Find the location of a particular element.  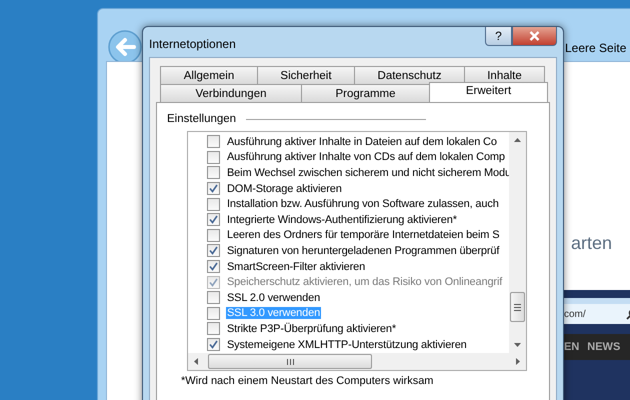

close-button is located at coordinates (534, 36).